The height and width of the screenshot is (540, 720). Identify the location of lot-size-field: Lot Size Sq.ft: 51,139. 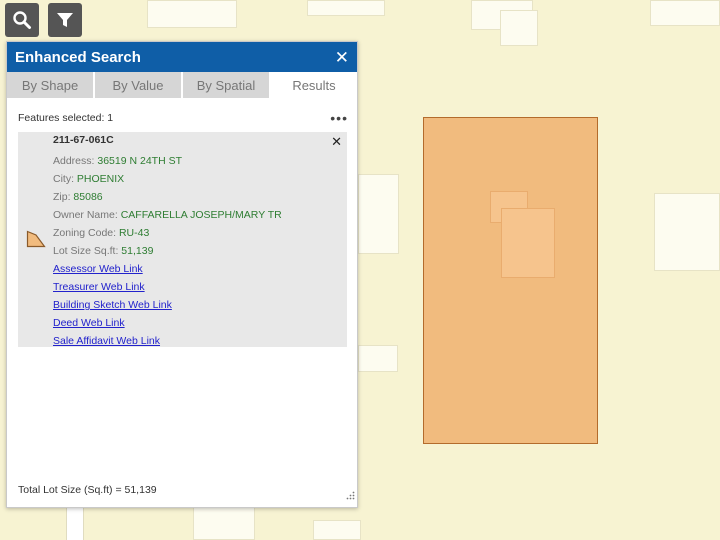
(103, 251).